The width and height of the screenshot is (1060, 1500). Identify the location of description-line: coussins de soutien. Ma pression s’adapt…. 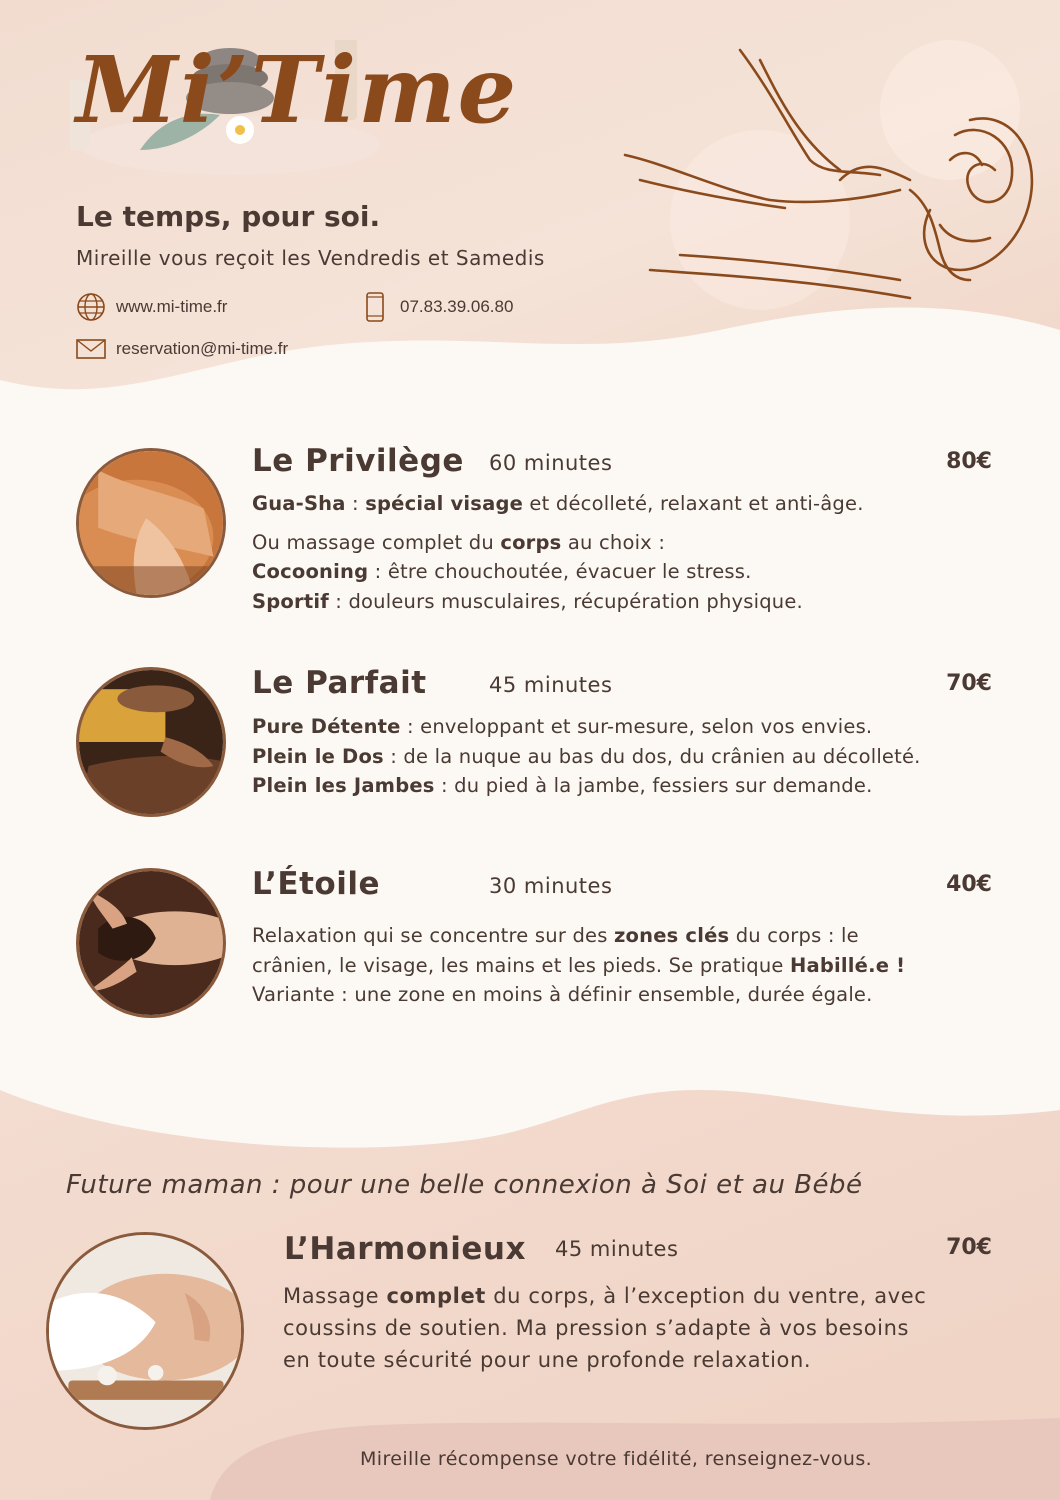
(596, 1328).